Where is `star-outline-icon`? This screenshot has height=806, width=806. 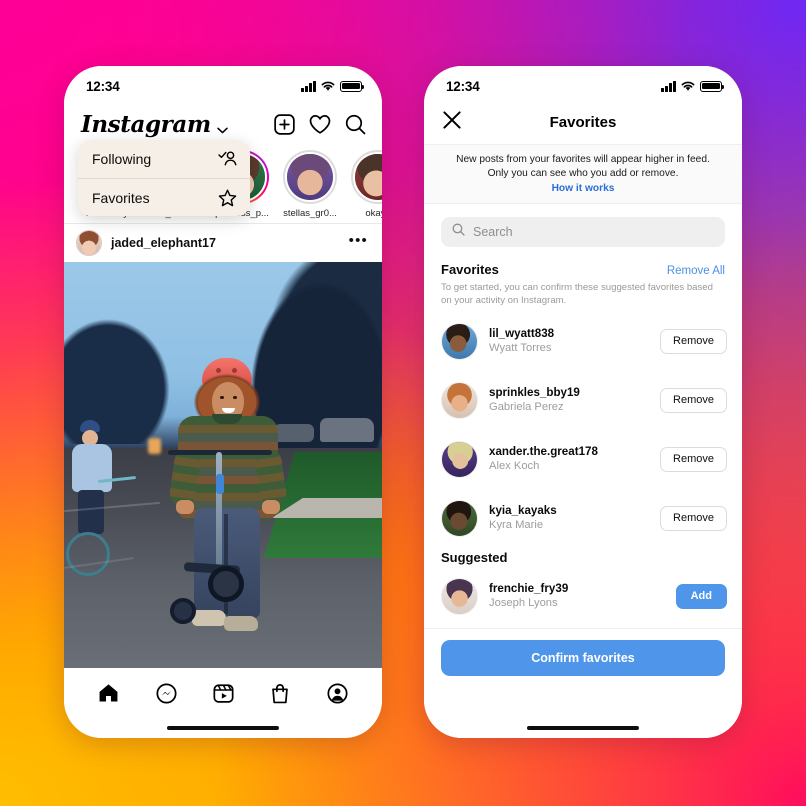 star-outline-icon is located at coordinates (227, 198).